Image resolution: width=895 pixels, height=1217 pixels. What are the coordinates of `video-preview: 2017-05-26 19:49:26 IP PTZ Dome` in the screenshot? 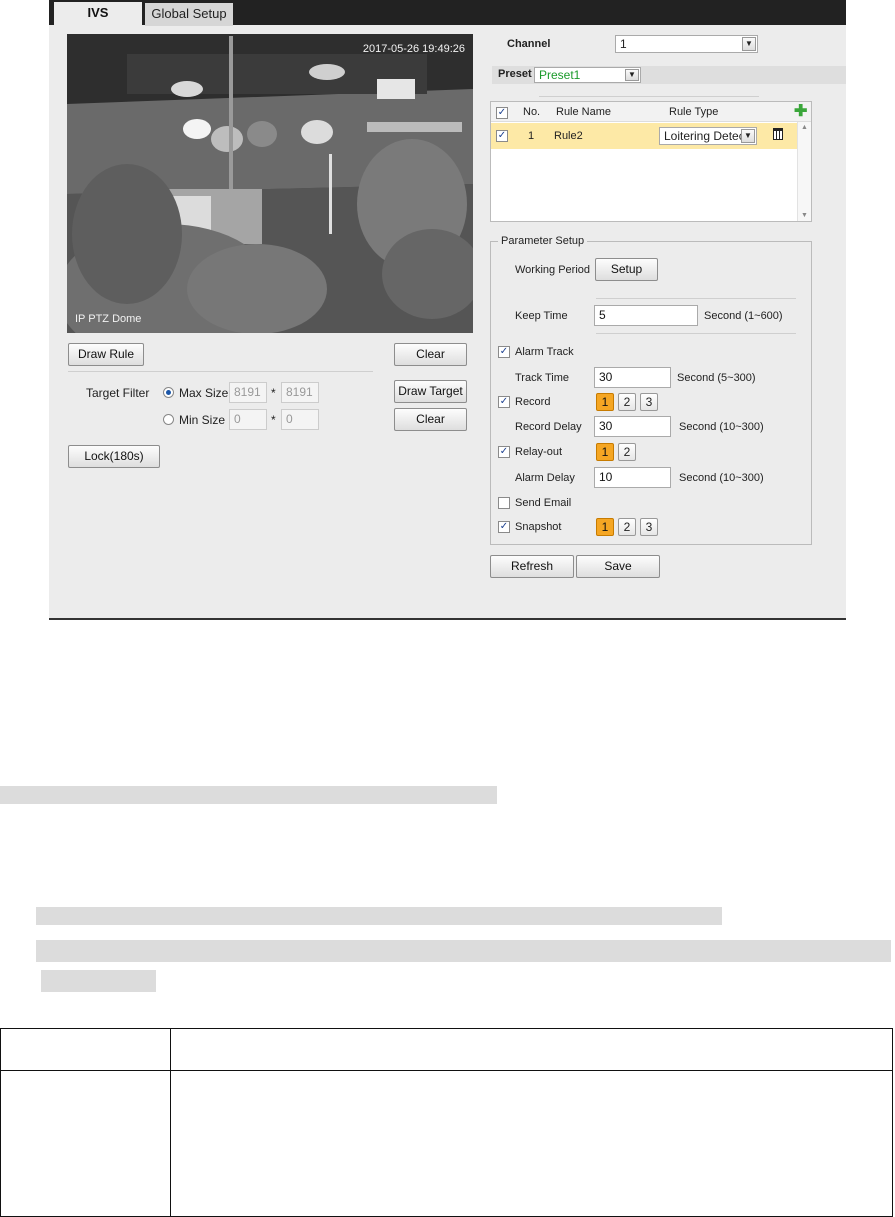 It's located at (270, 183).